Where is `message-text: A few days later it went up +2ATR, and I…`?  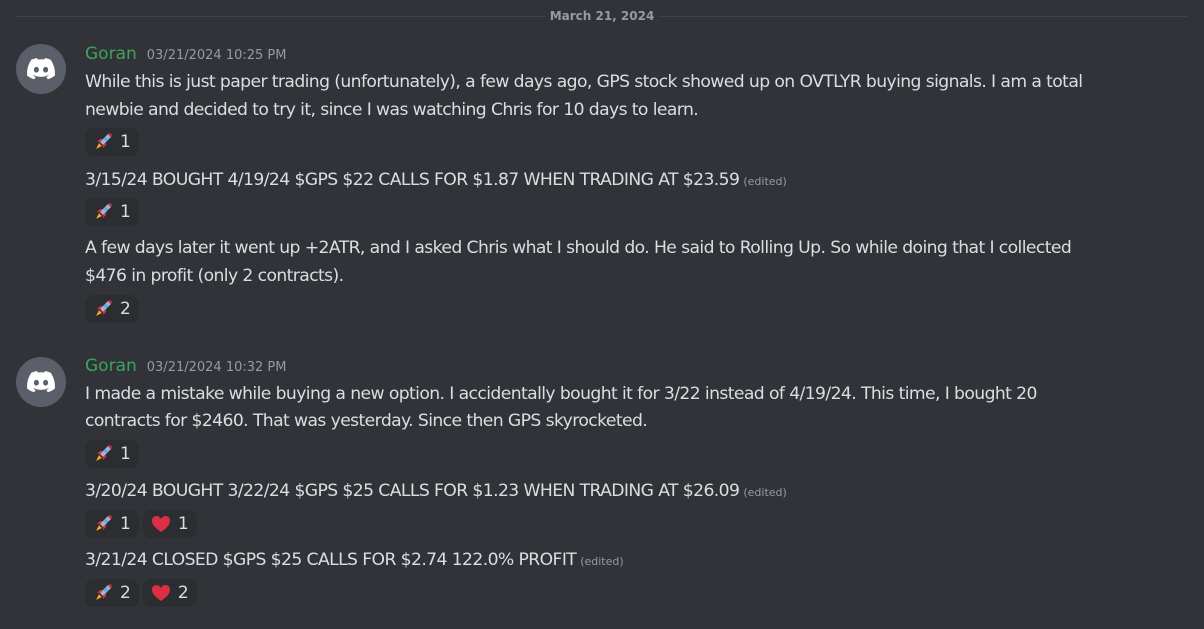
message-text: A few days later it went up +2ATR, and I… is located at coordinates (578, 248).